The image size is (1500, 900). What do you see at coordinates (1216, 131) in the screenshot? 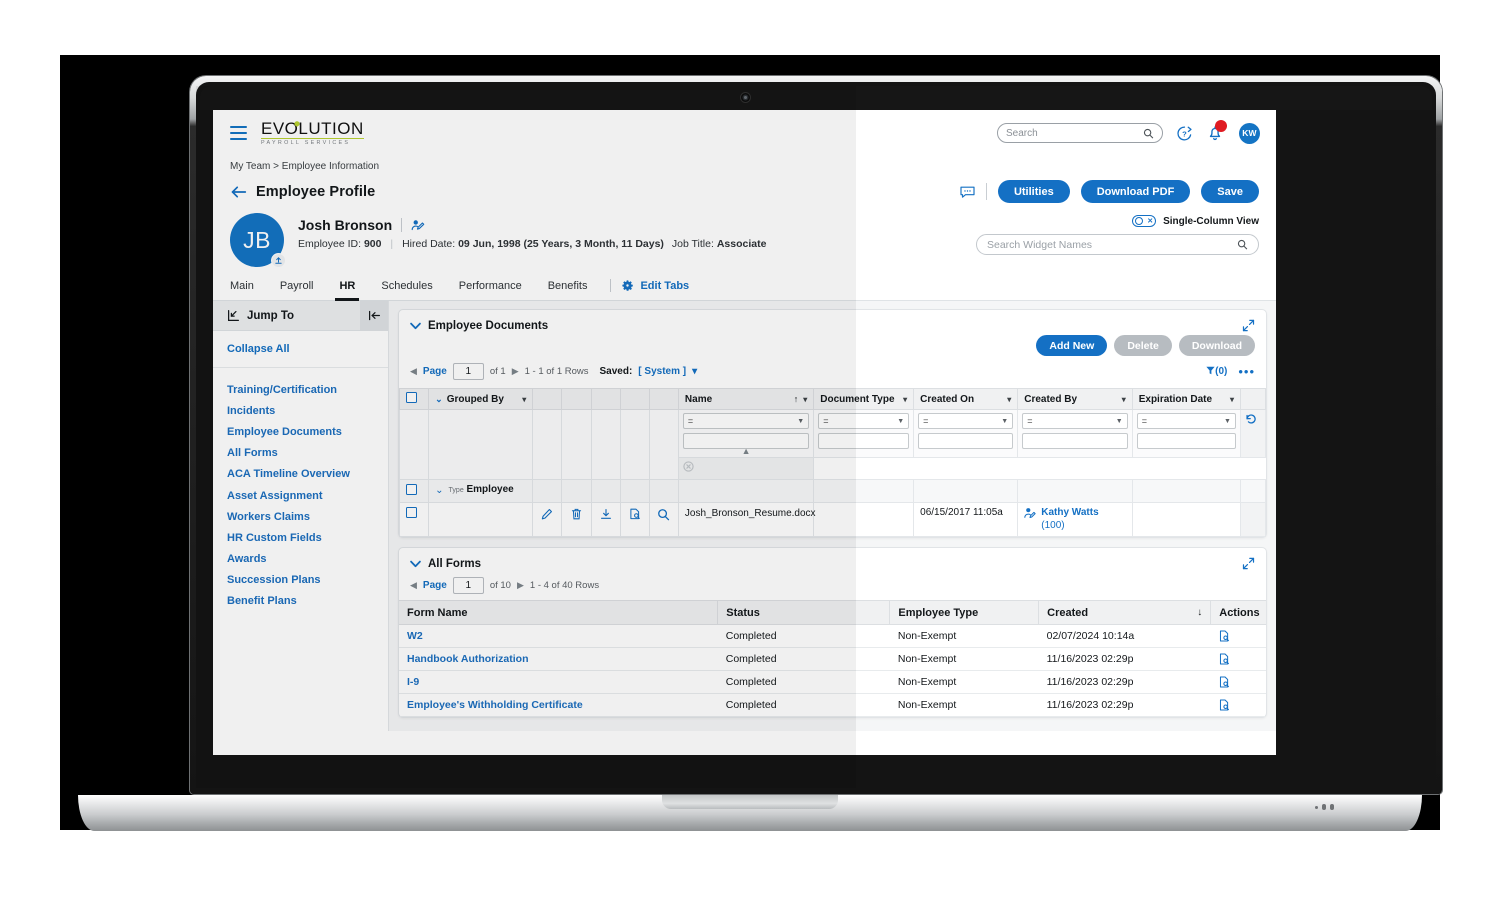
I see `bell-icon` at bounding box center [1216, 131].